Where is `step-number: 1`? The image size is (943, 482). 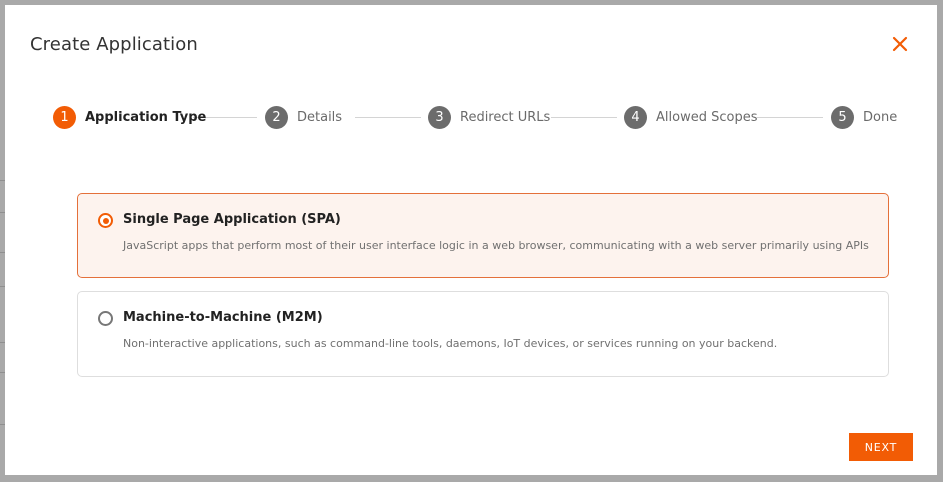 step-number: 1 is located at coordinates (64, 117).